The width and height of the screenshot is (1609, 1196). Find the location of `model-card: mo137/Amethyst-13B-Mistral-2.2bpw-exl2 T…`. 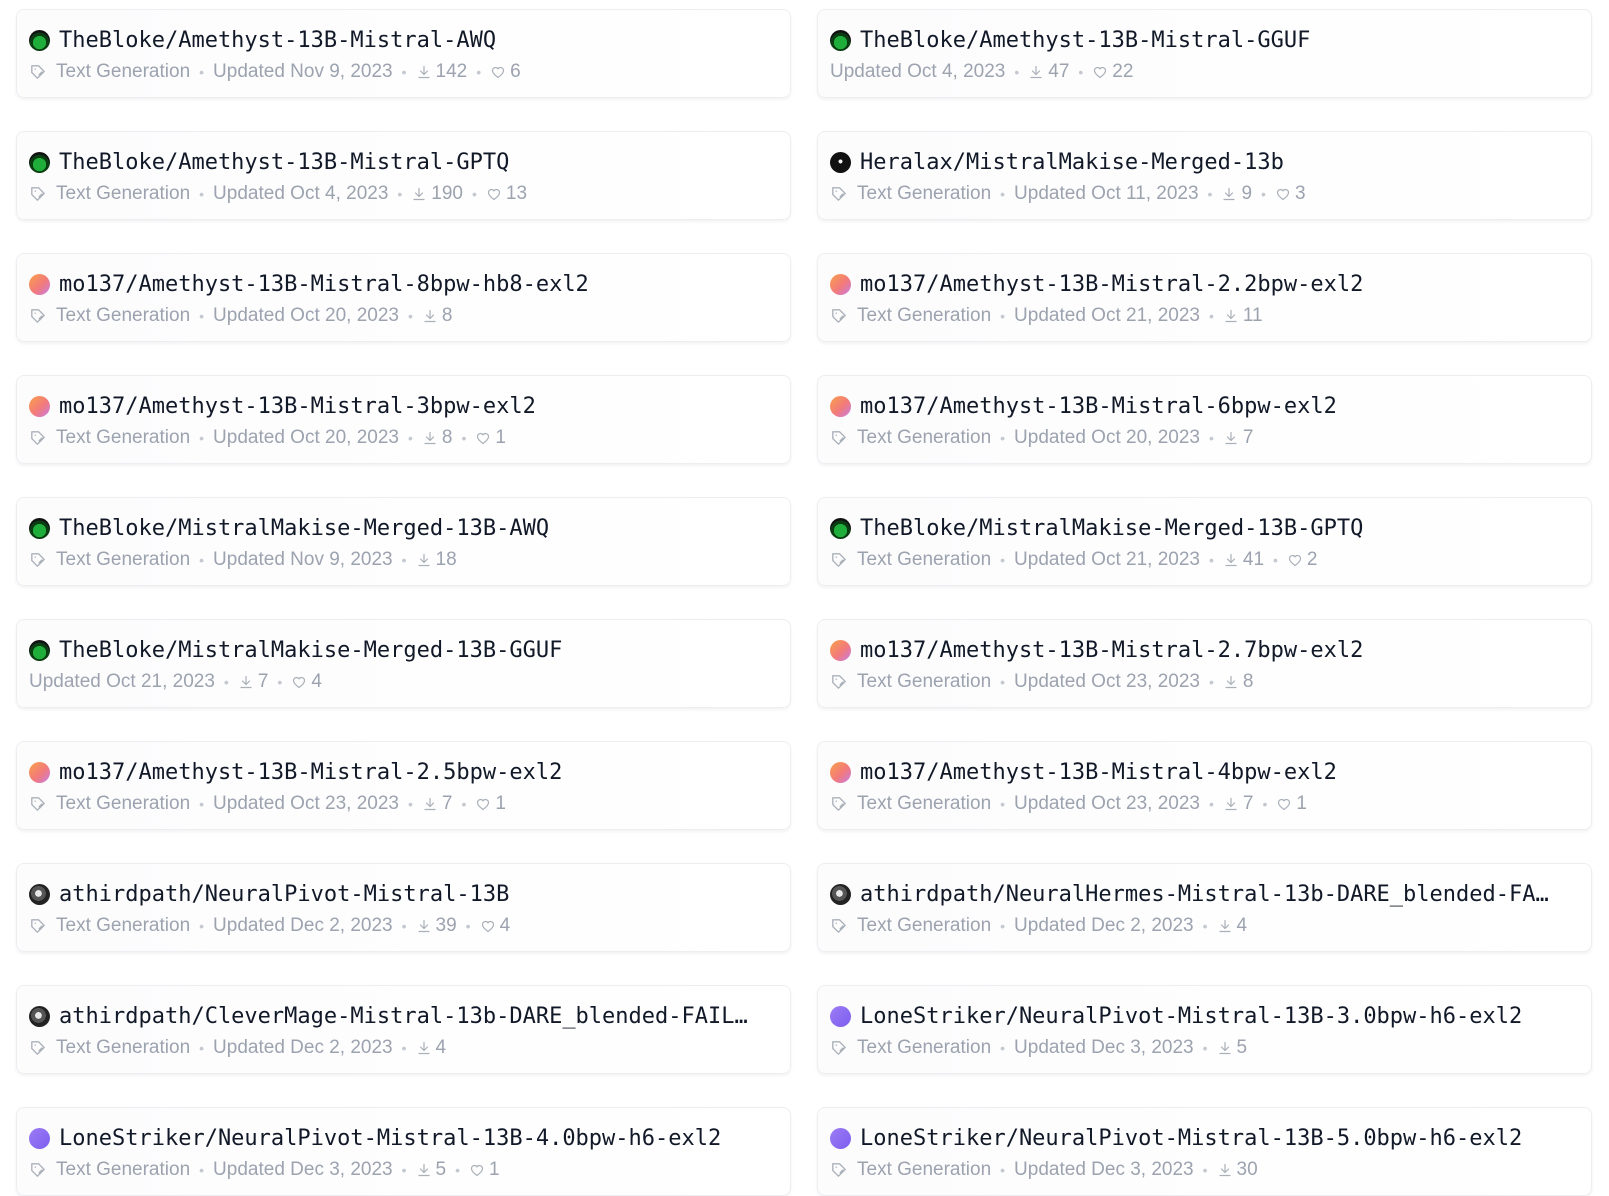

model-card: mo137/Amethyst-13B-Mistral-2.2bpw-exl2 T… is located at coordinates (1204, 297).